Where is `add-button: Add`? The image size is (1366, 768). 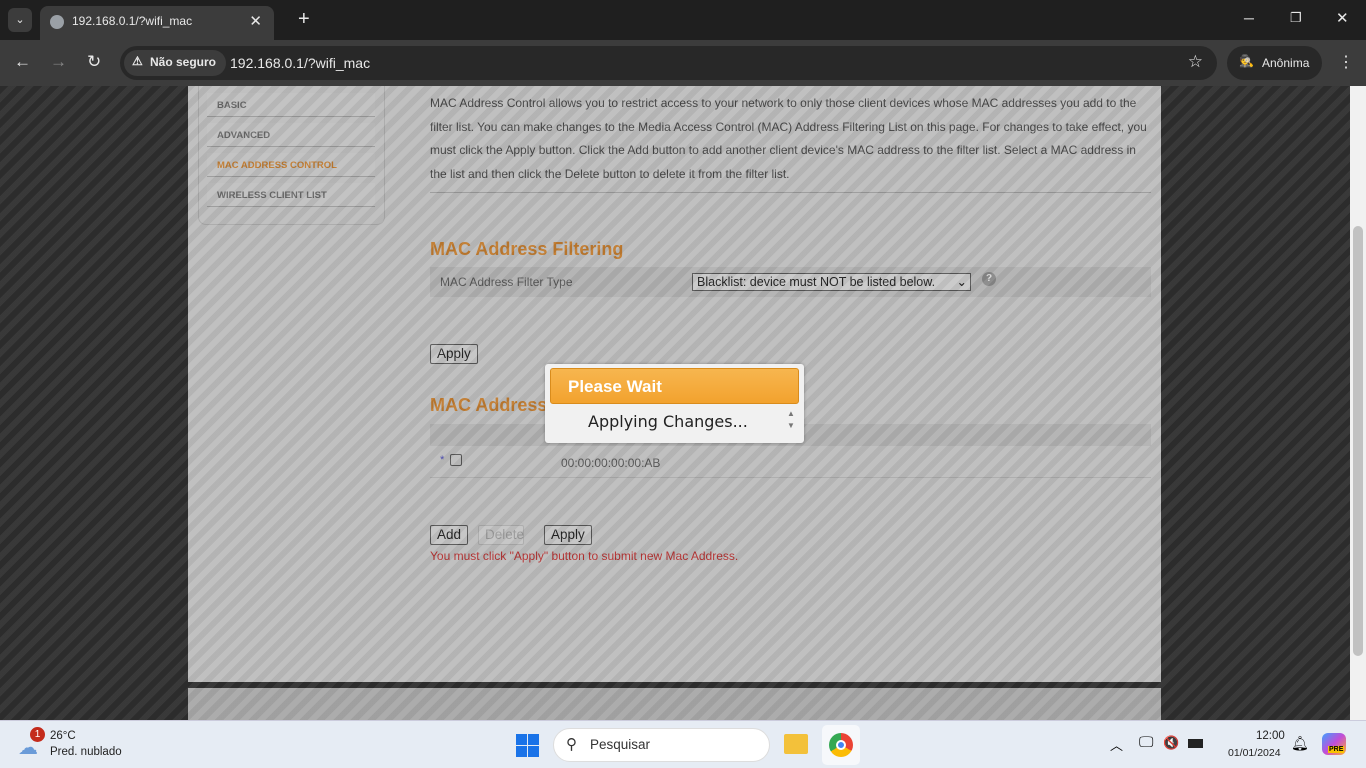 add-button: Add is located at coordinates (449, 535).